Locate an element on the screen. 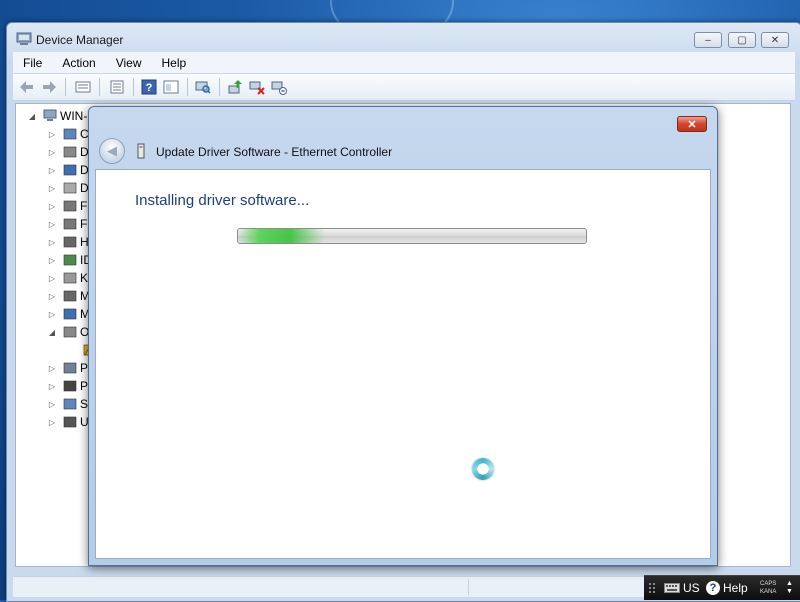 This screenshot has width=800, height=602. other-devices-icon is located at coordinates (70, 332).